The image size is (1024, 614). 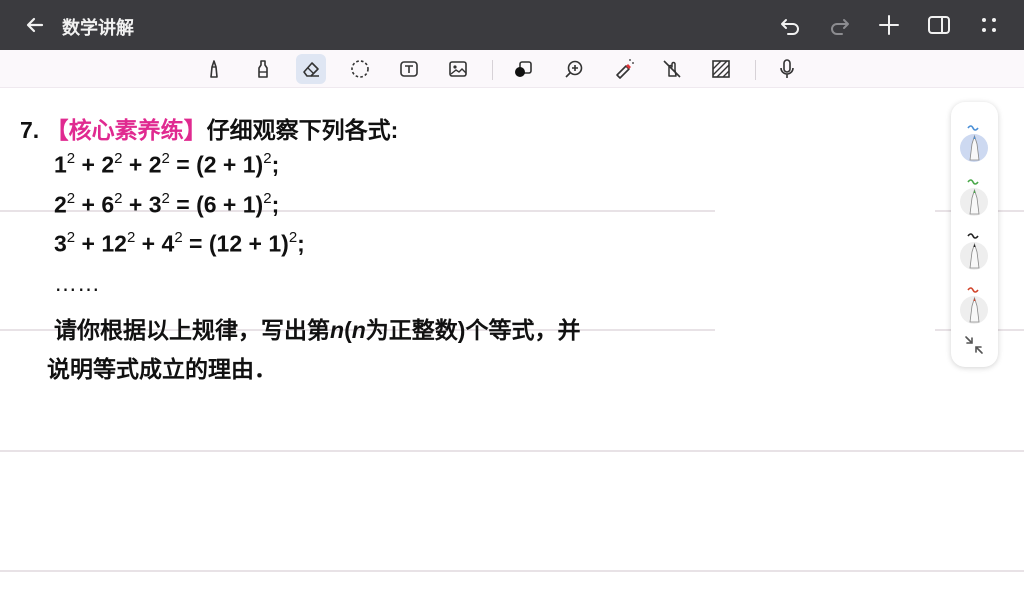 I want to click on microphone-icon, so click(x=787, y=69).